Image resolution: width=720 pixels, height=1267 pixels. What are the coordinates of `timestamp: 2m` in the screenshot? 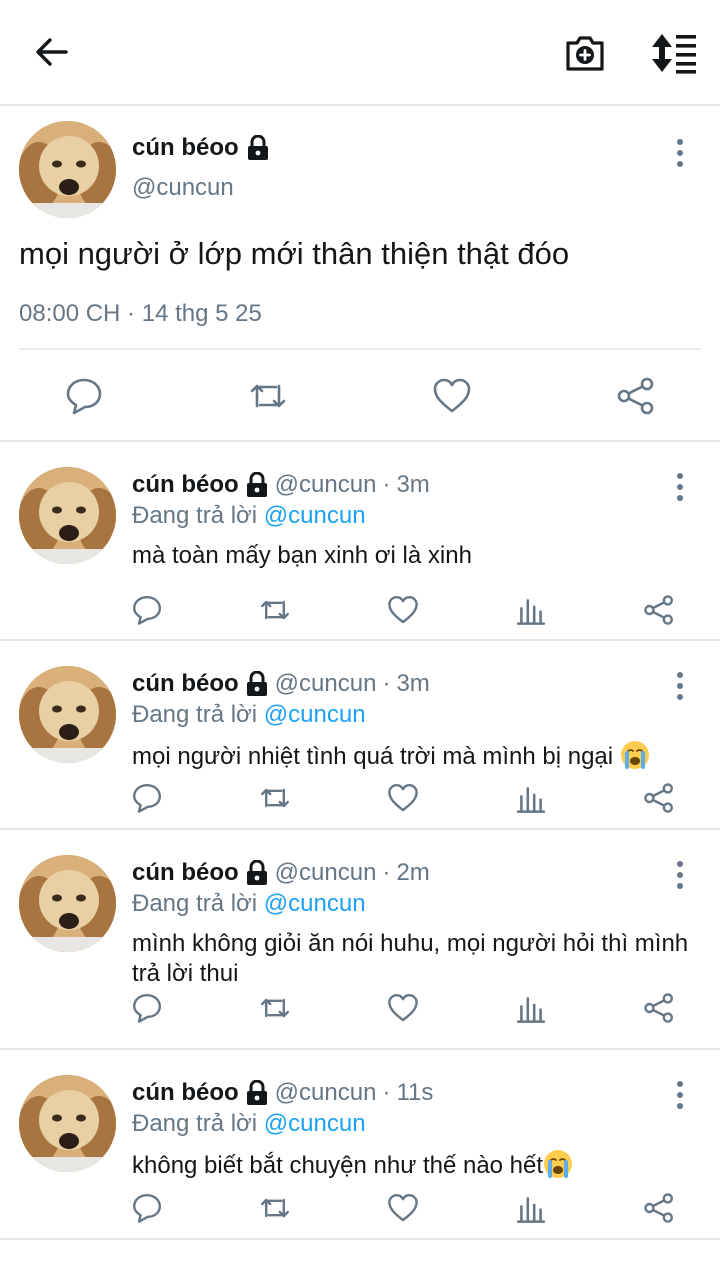 It's located at (413, 872).